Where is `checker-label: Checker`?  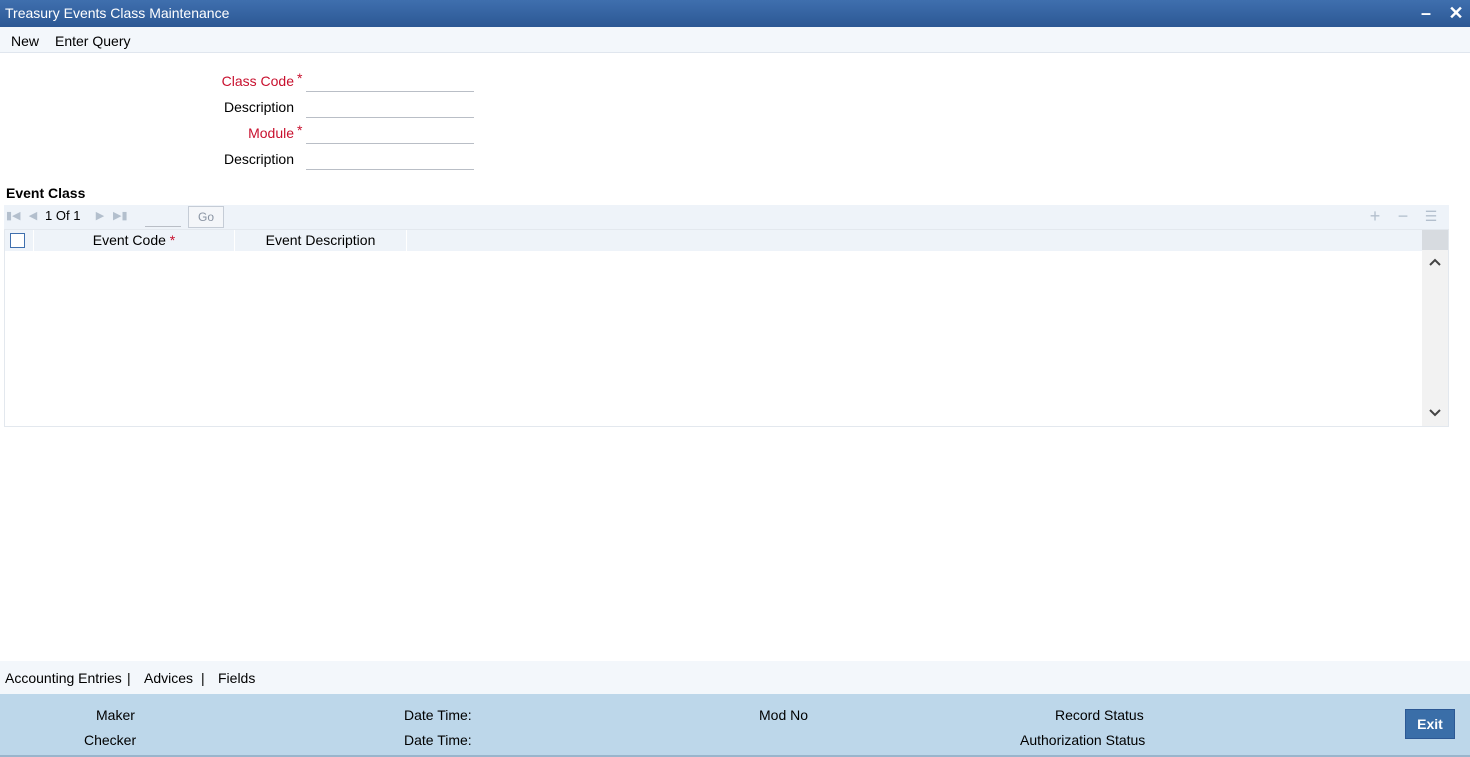
checker-label: Checker is located at coordinates (110, 740).